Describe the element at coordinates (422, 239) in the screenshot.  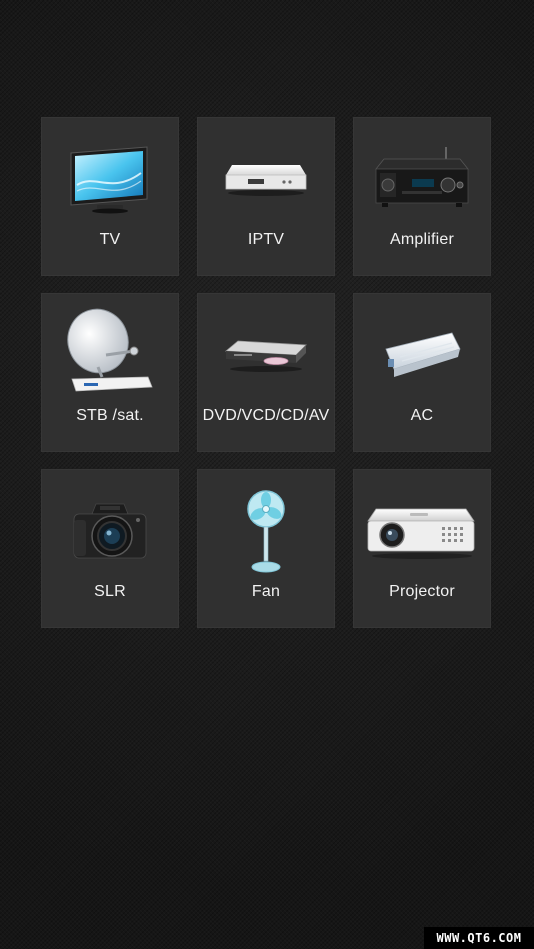
I see `device-label: Amplifier` at that location.